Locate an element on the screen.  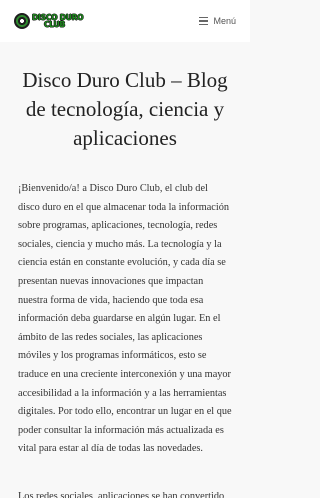
menu-toggle-button: Menú is located at coordinates (217, 21).